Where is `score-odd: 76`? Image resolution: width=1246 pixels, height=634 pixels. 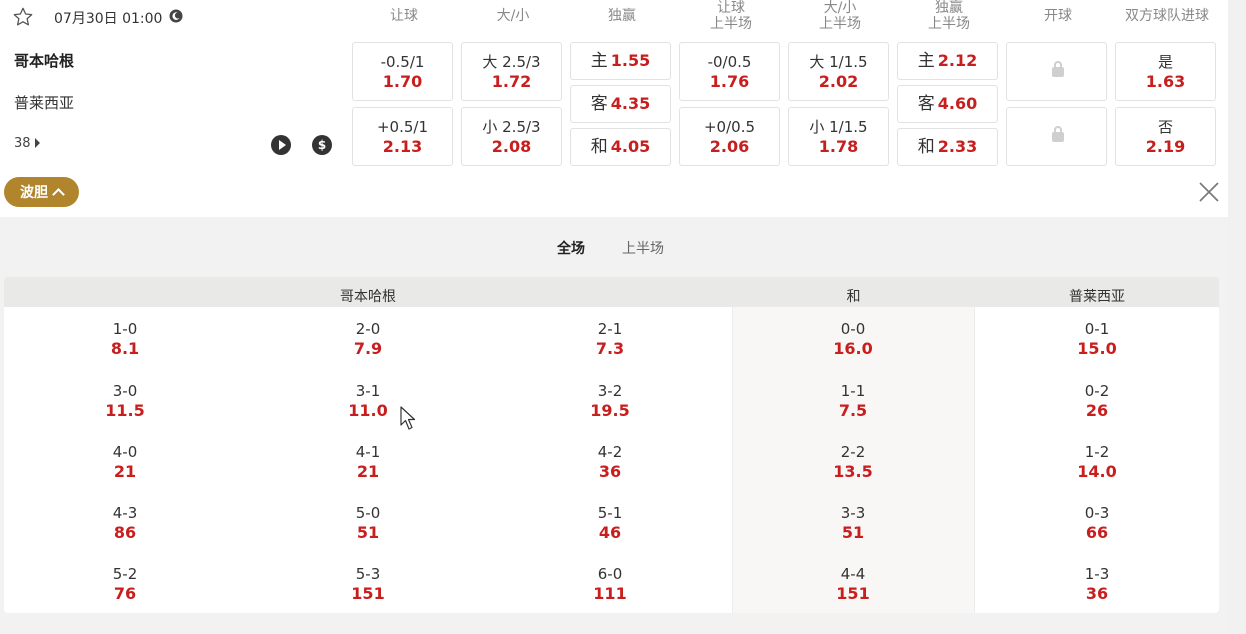
score-odd: 76 is located at coordinates (125, 593).